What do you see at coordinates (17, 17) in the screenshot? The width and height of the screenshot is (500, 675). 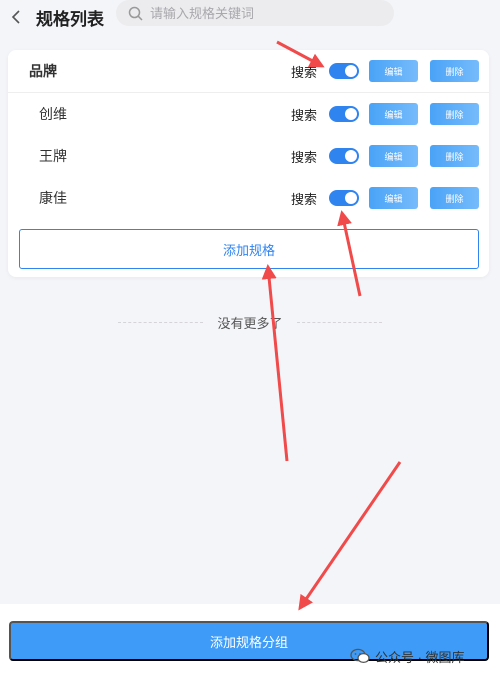 I see `chevron-left-icon` at bounding box center [17, 17].